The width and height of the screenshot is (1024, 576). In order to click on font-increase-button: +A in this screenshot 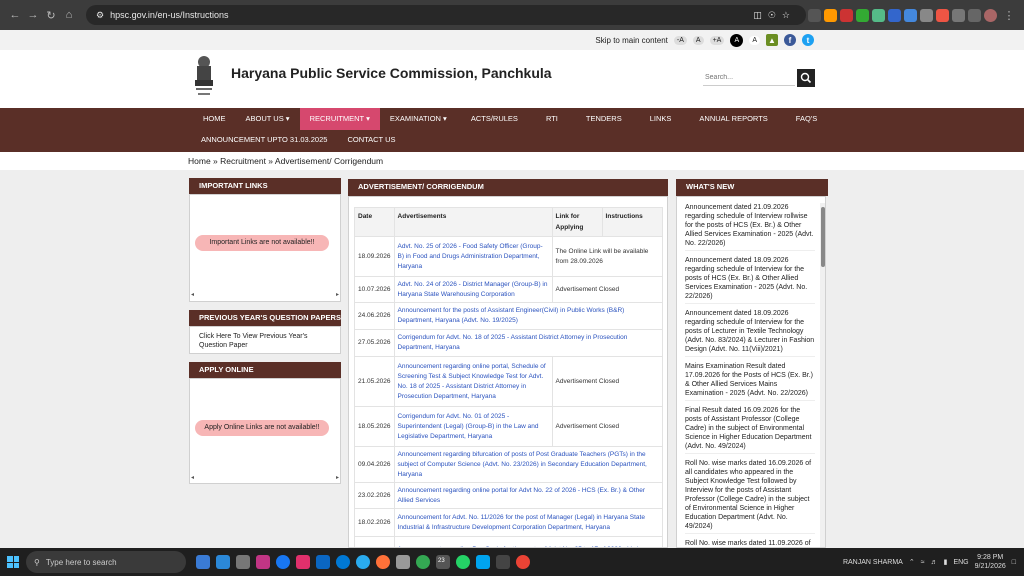, I will do `click(717, 40)`.